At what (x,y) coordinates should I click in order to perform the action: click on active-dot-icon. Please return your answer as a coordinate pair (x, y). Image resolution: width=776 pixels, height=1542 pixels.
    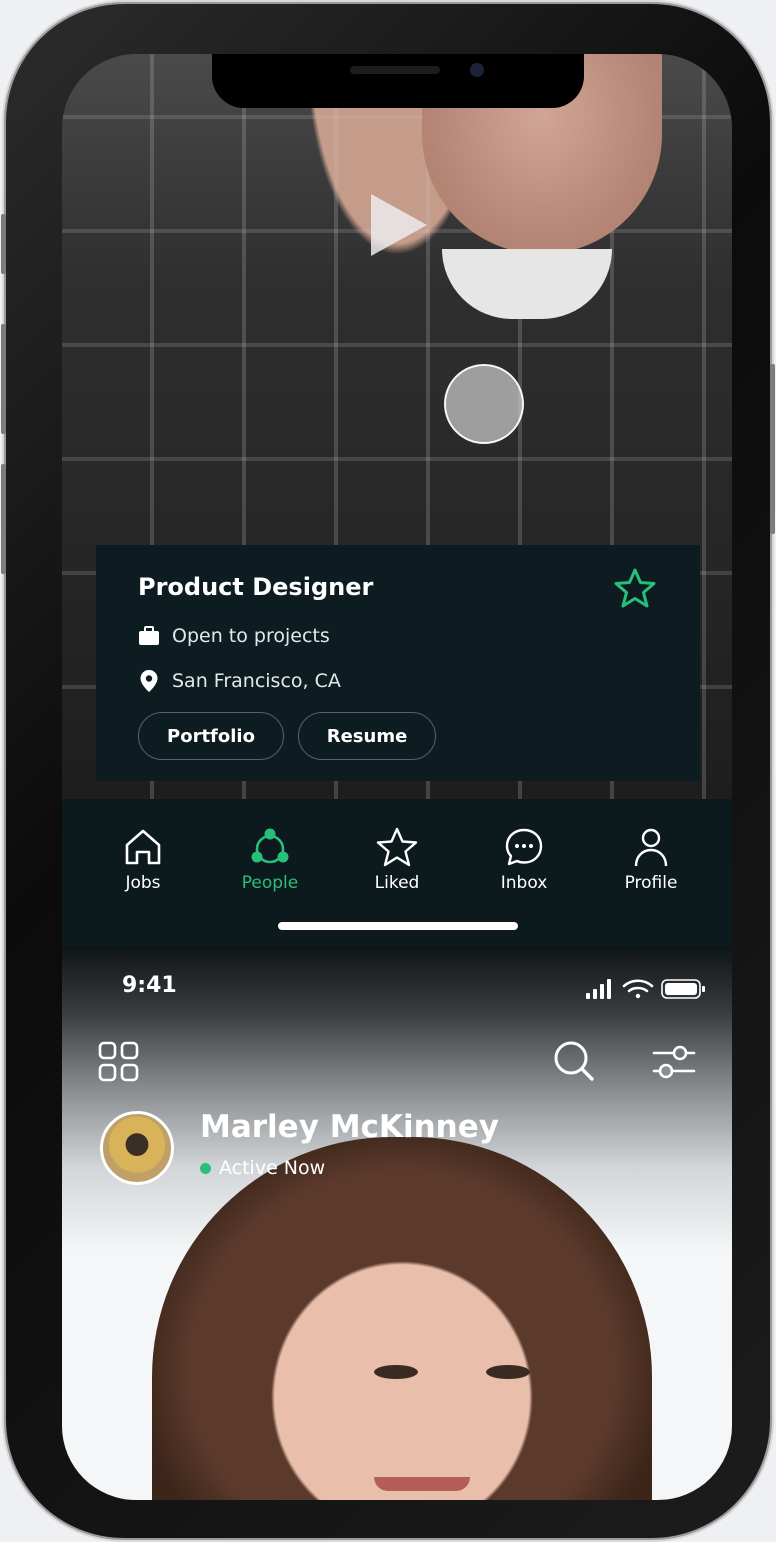
    Looking at the image, I should click on (205, 1168).